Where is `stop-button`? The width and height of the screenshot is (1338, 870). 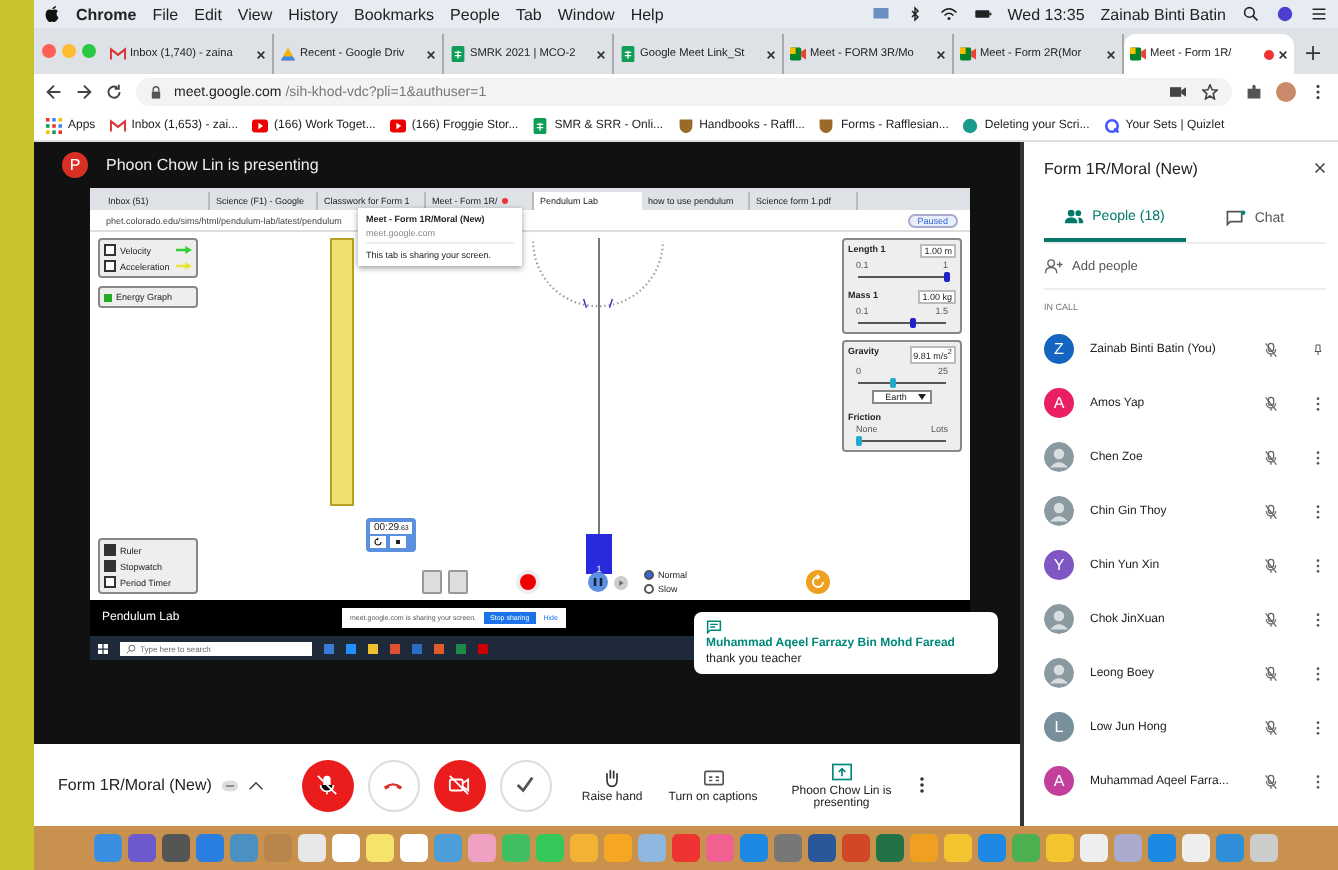 stop-button is located at coordinates (398, 542).